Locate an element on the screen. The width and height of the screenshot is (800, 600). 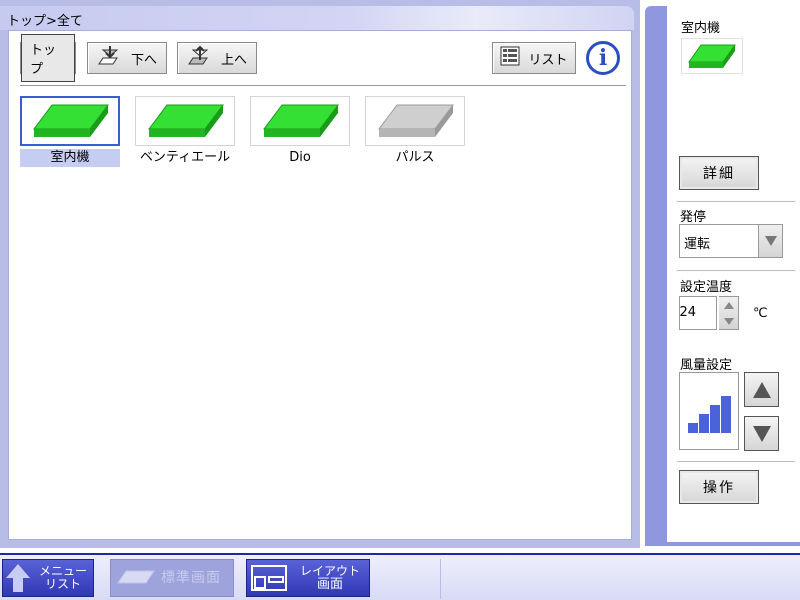
up-button: 上へ is located at coordinates (217, 58).